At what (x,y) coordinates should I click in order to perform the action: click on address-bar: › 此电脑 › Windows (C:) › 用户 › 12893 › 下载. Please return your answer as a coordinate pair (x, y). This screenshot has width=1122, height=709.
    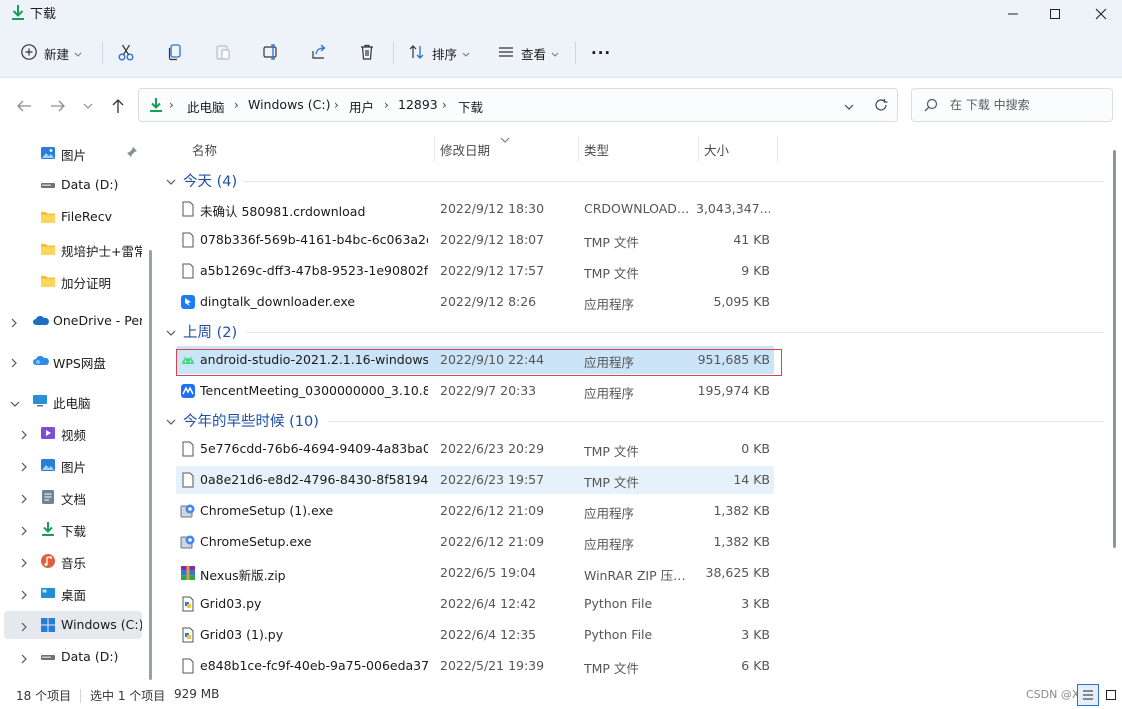
    Looking at the image, I should click on (518, 105).